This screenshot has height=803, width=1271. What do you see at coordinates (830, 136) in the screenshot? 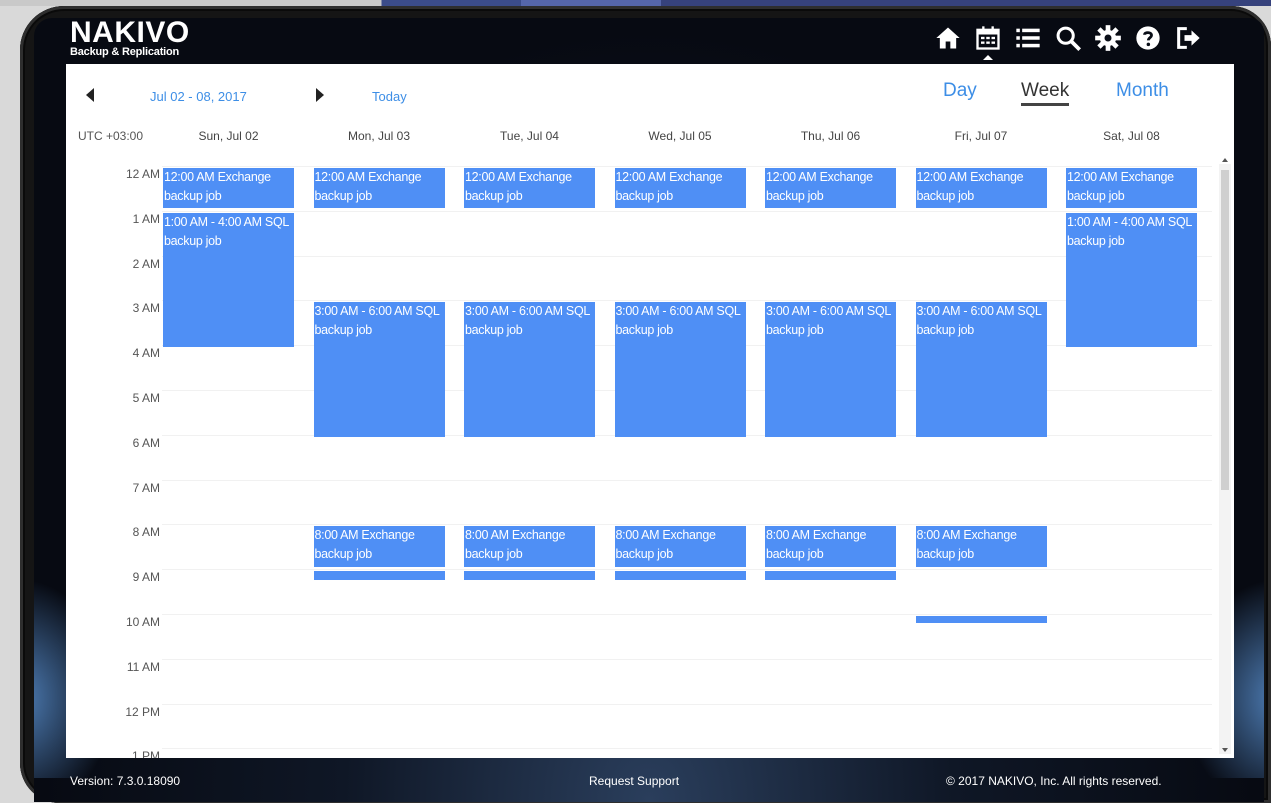
I see `day-header: Thu, Jul 06` at bounding box center [830, 136].